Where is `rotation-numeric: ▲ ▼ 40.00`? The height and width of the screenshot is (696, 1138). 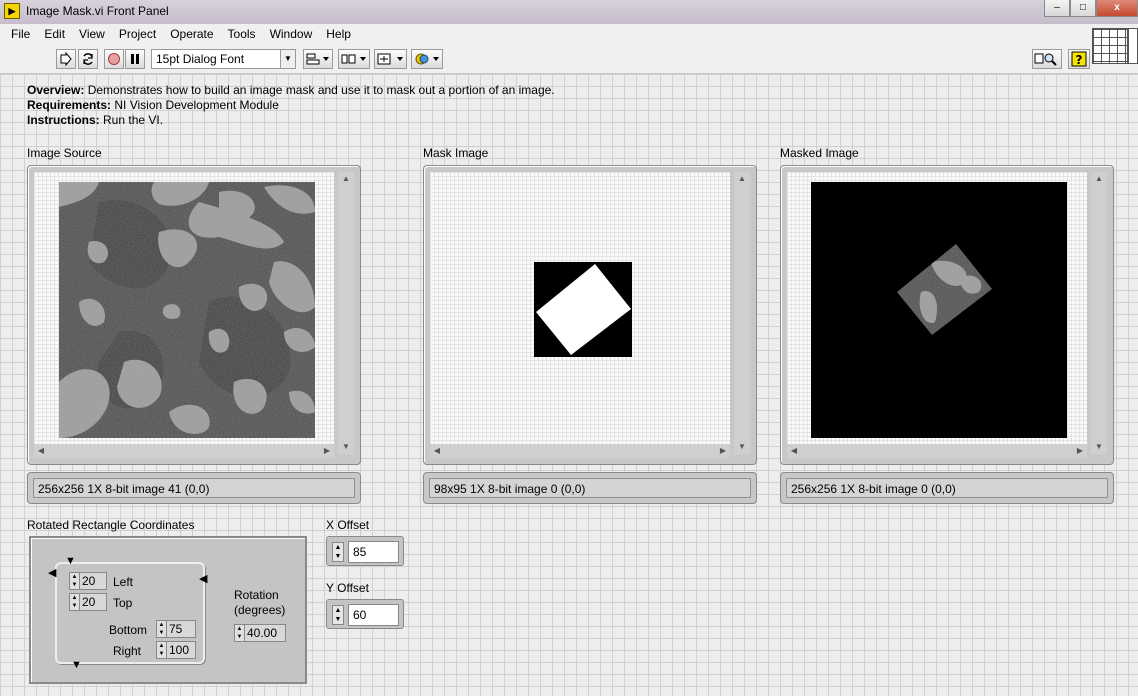
rotation-numeric: ▲ ▼ 40.00 is located at coordinates (260, 633).